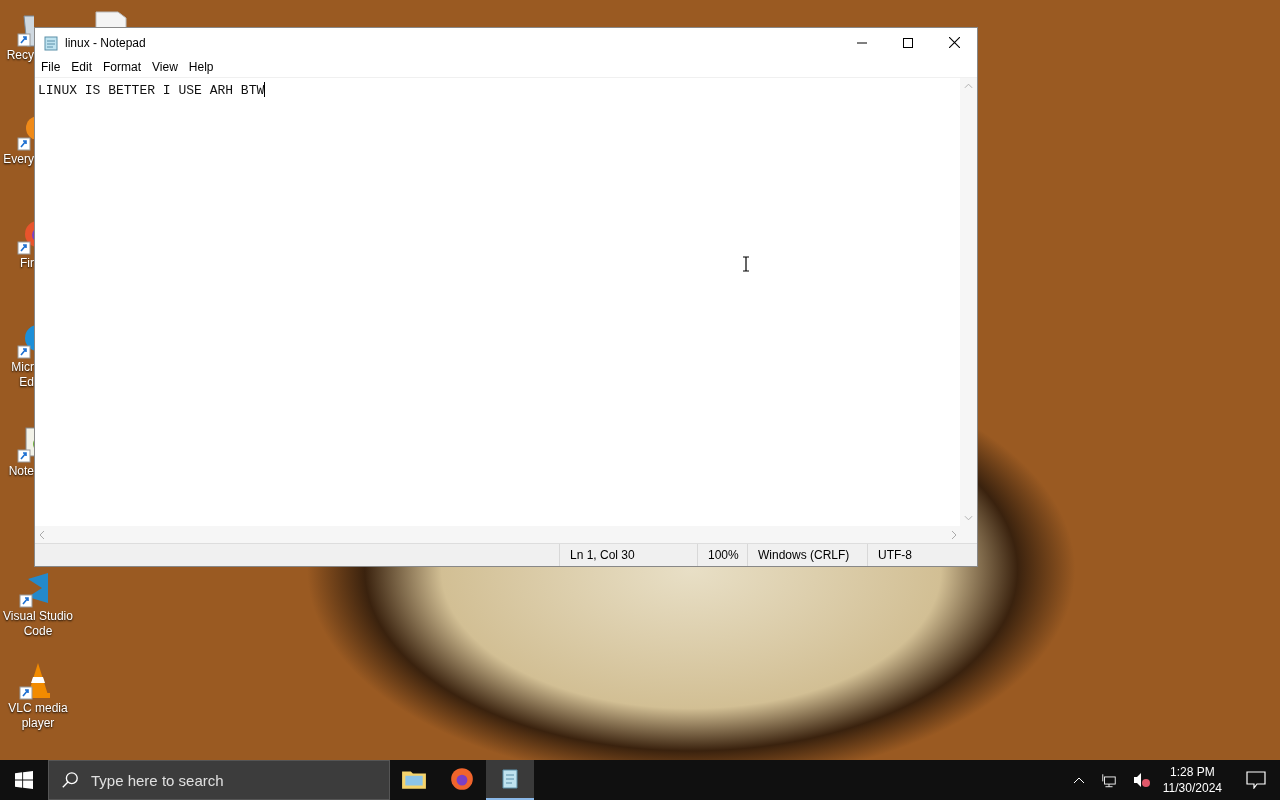 Image resolution: width=1280 pixels, height=800 pixels. I want to click on notification-icon, so click(1256, 780).